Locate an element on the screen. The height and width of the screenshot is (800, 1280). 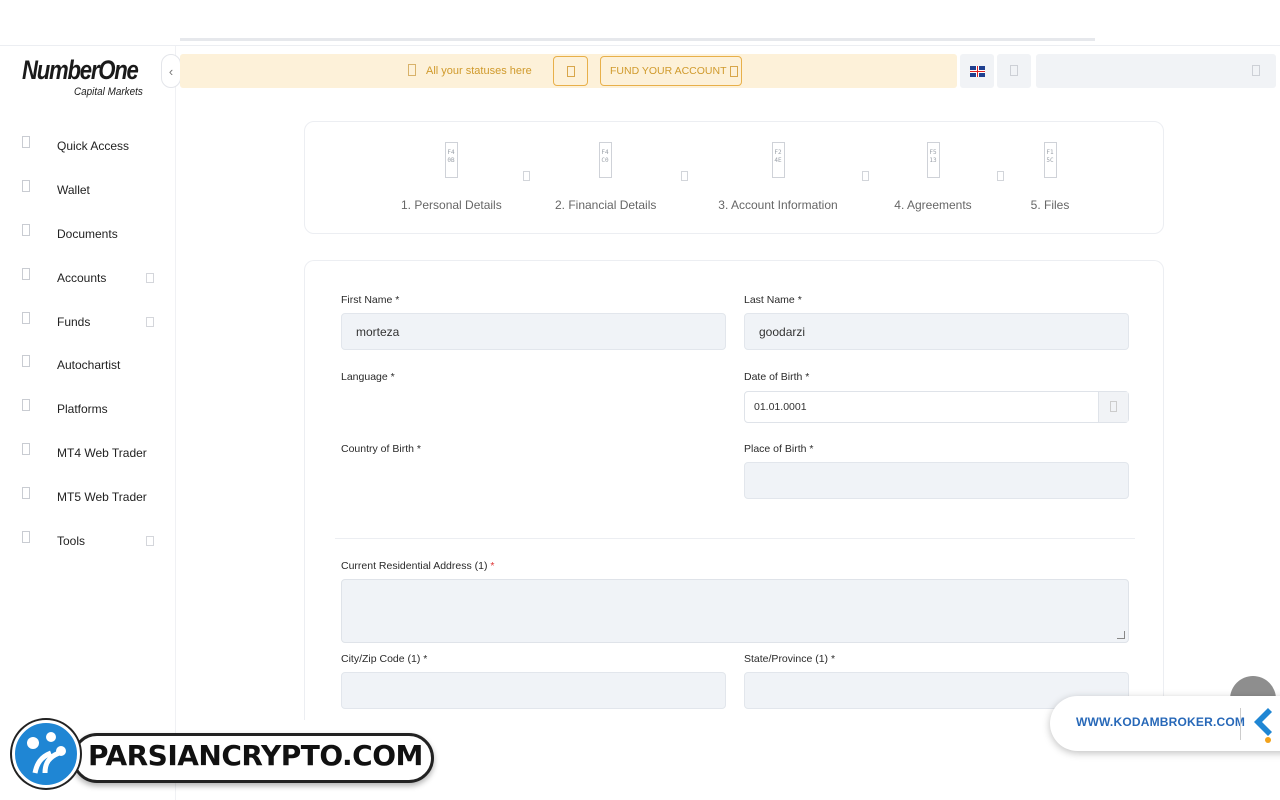
sidebar-item-autochartist: Autochartist is located at coordinates (88, 365).